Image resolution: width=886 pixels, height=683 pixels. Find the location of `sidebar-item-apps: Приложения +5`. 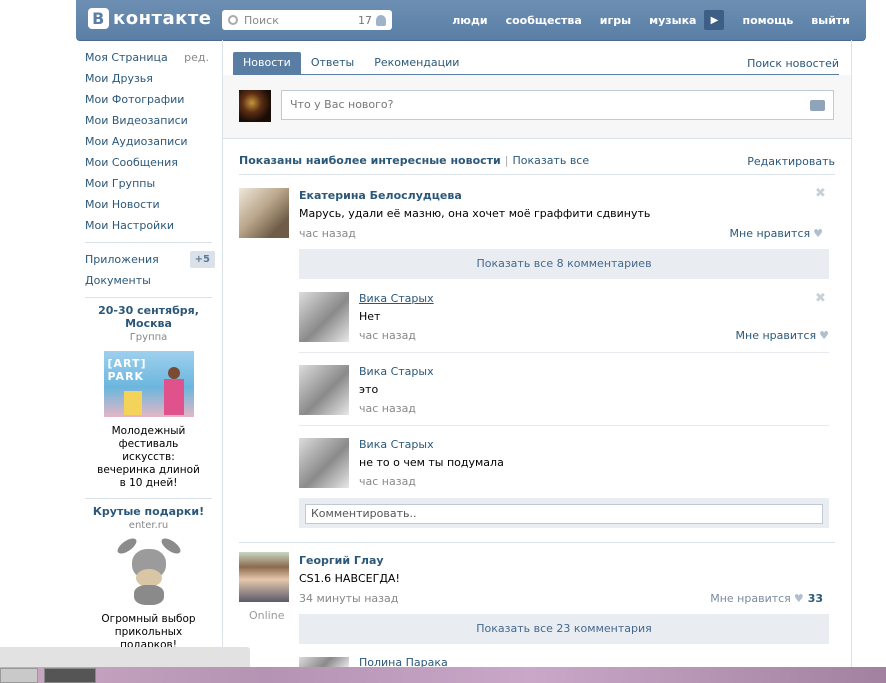

sidebar-item-apps: Приложения +5 is located at coordinates (148, 259).